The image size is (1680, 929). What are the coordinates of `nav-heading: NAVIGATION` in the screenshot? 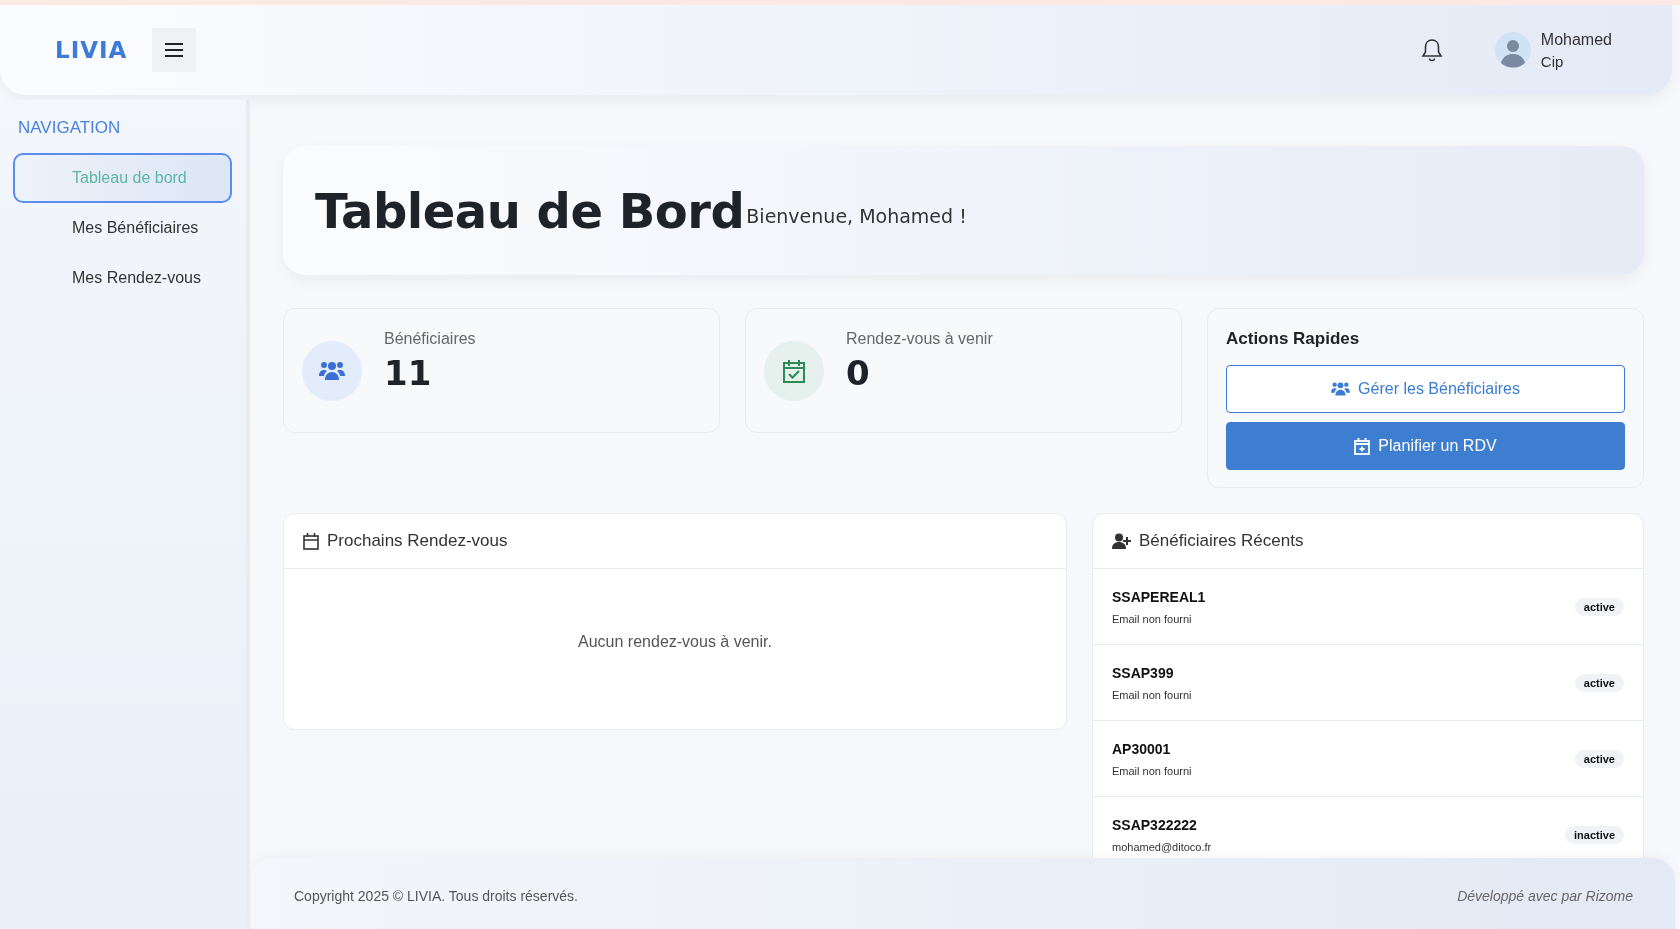 It's located at (70, 128).